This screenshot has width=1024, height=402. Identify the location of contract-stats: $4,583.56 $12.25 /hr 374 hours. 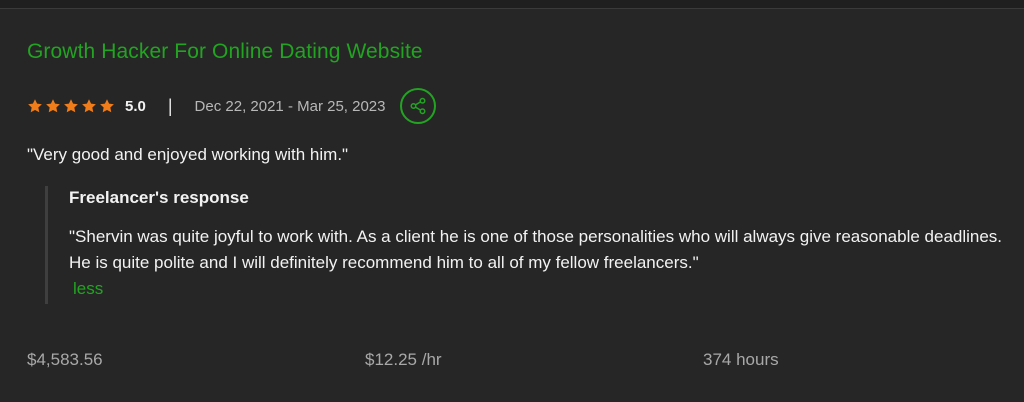
(522, 360).